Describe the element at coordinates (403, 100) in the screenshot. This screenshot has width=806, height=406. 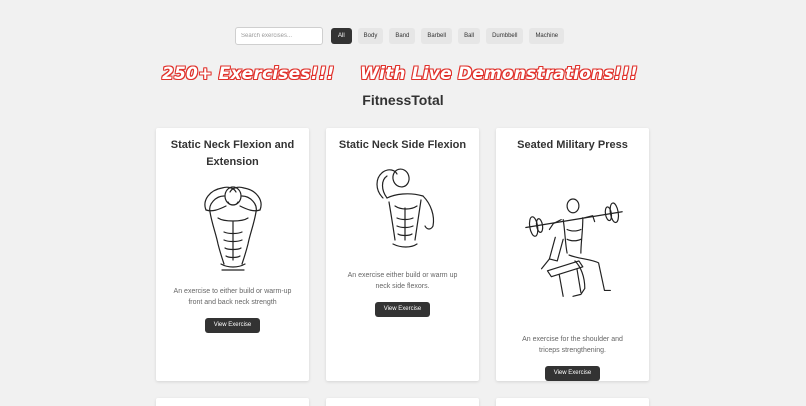
I see `site-title: FitnessTotal` at that location.